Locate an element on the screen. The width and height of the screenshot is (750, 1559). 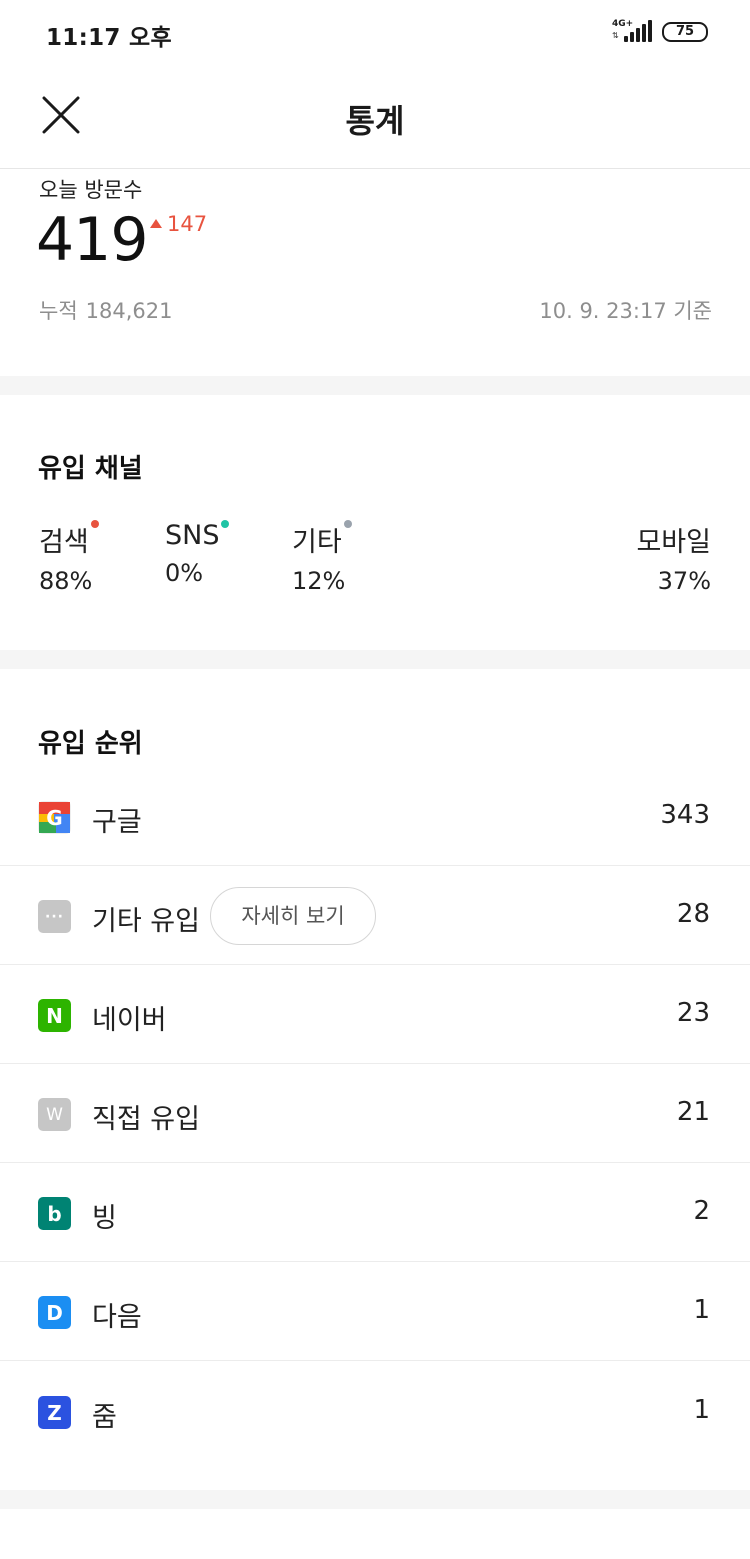
today-delta: 147 is located at coordinates (178, 224).